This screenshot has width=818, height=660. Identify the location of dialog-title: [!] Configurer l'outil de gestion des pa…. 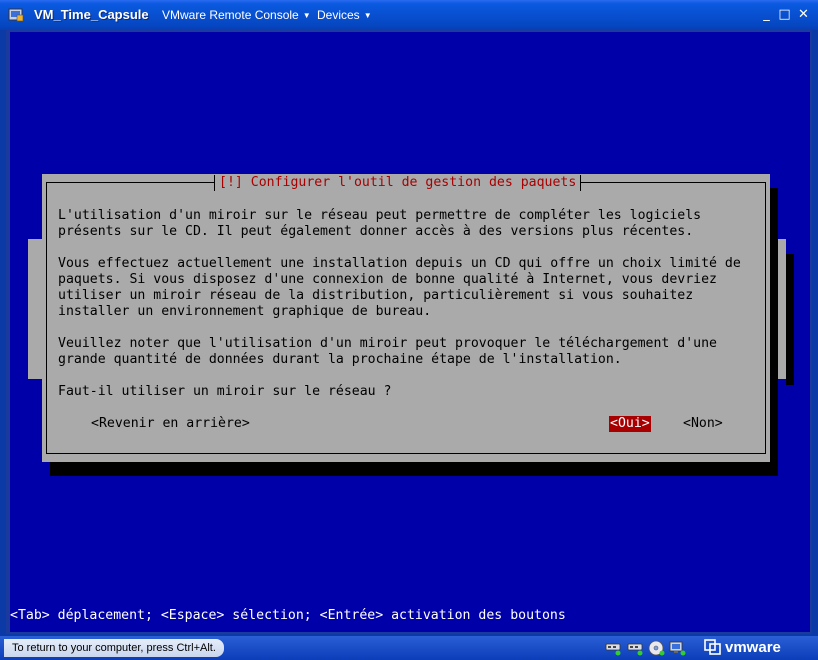
(398, 183).